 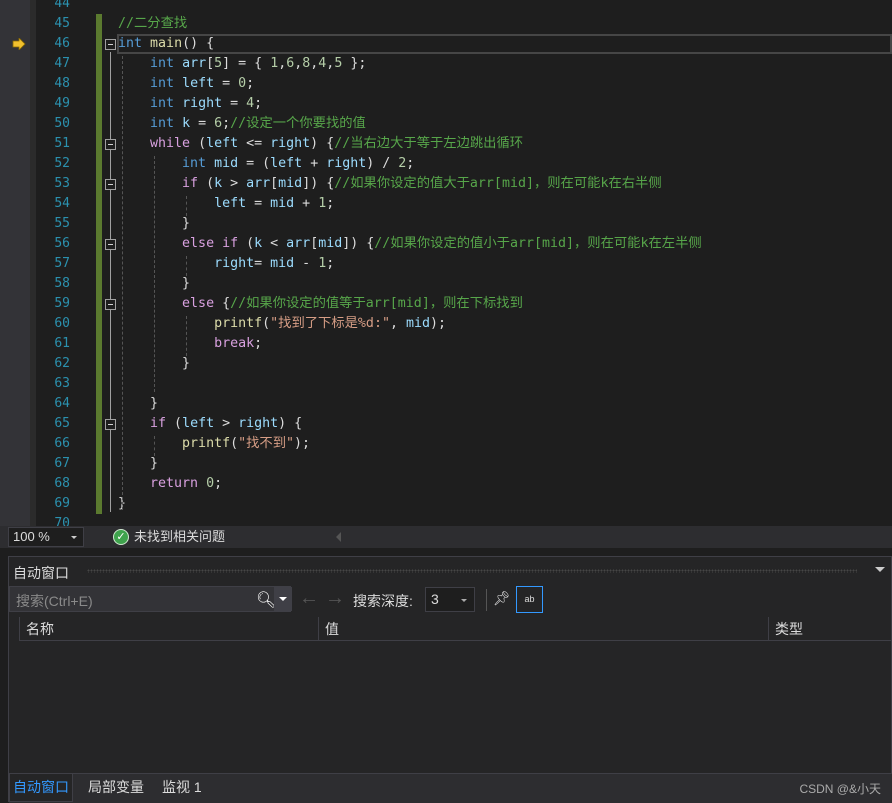 What do you see at coordinates (46, 537) in the screenshot?
I see `zoom-dropdown: 100 %` at bounding box center [46, 537].